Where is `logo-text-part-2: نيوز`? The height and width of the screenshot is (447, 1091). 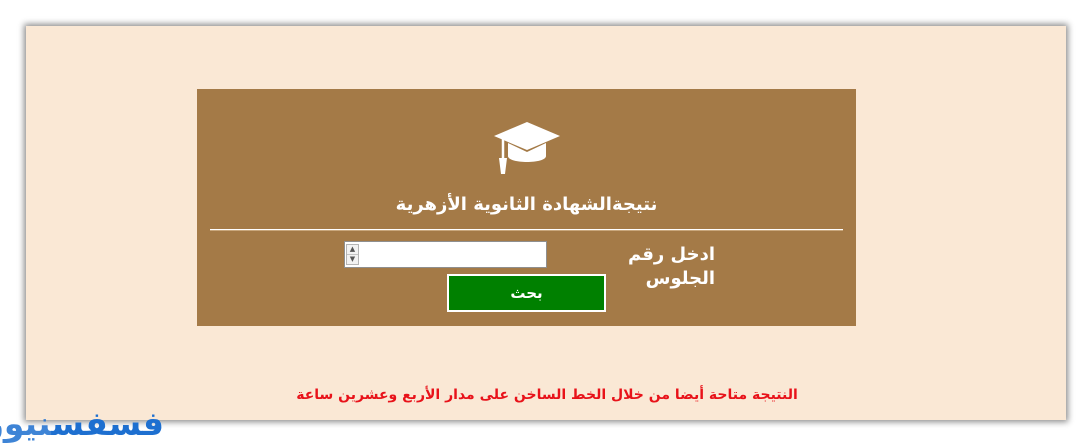
logo-text-part-2: نيوز is located at coordinates (26, 423).